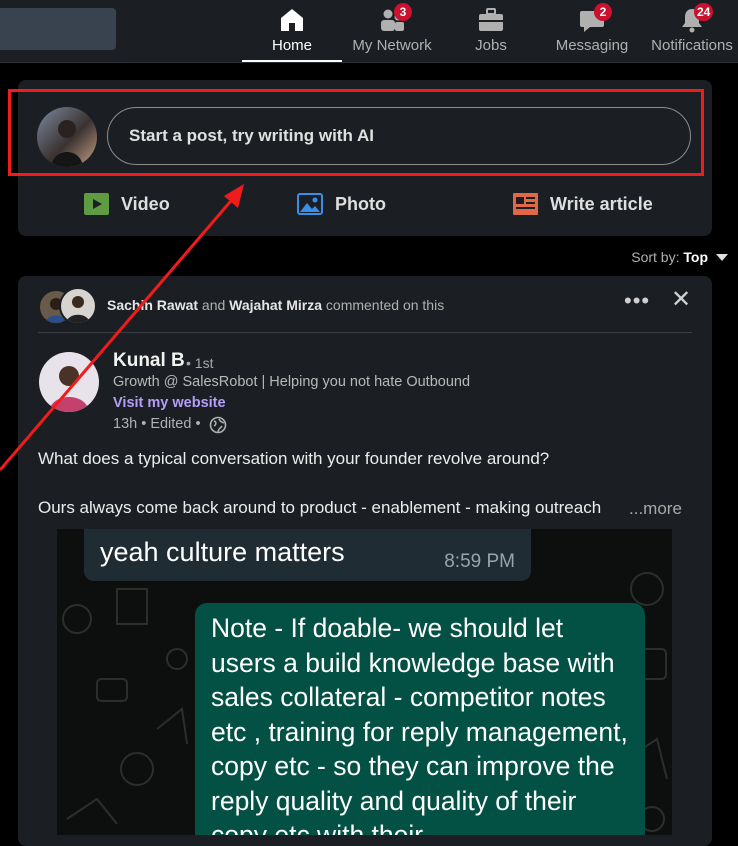  What do you see at coordinates (200, 363) in the screenshot?
I see `connection-degree: • 1st` at bounding box center [200, 363].